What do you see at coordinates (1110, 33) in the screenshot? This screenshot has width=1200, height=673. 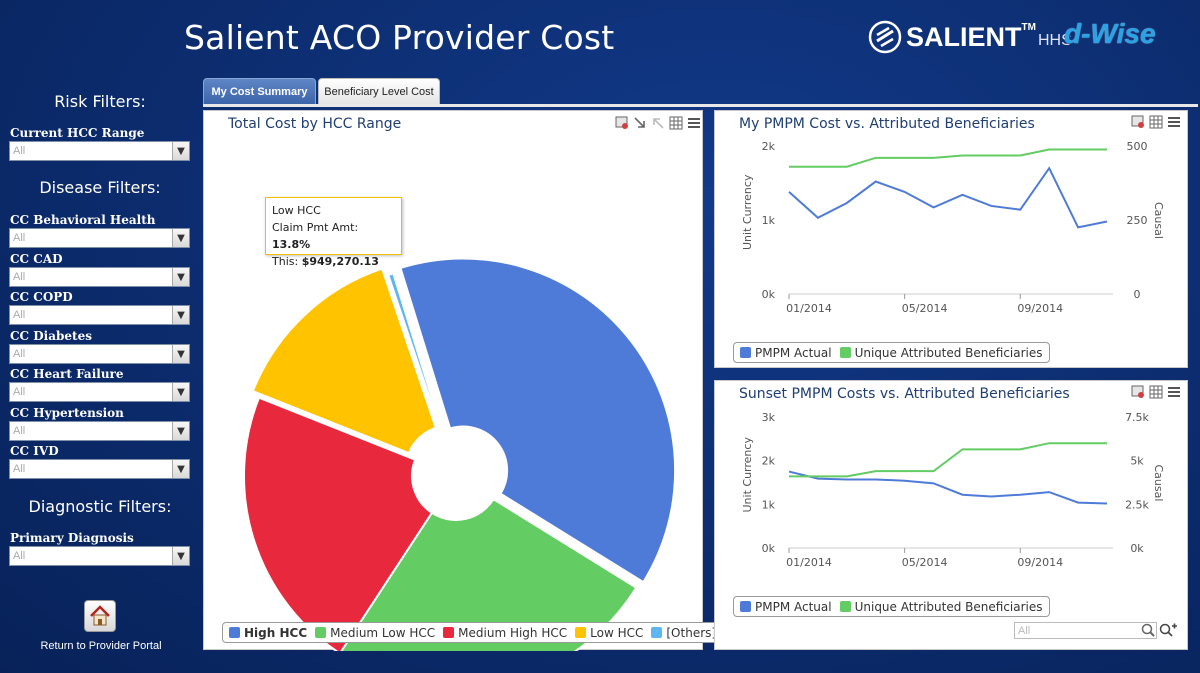 I see `dwise-logo: d-Wise` at bounding box center [1110, 33].